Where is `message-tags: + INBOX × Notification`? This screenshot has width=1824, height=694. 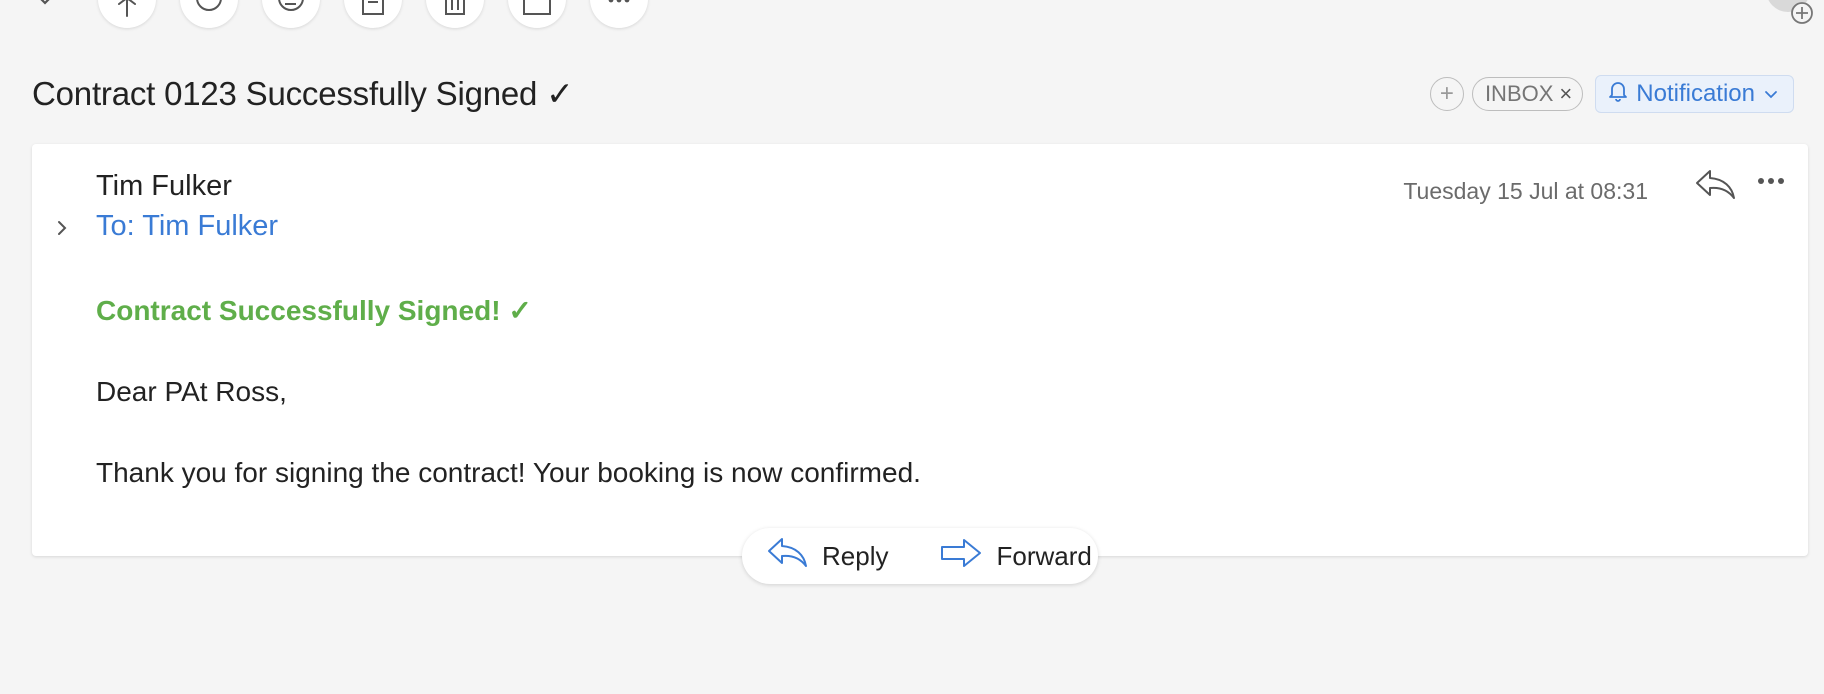
message-tags: + INBOX × Notification is located at coordinates (1611, 94).